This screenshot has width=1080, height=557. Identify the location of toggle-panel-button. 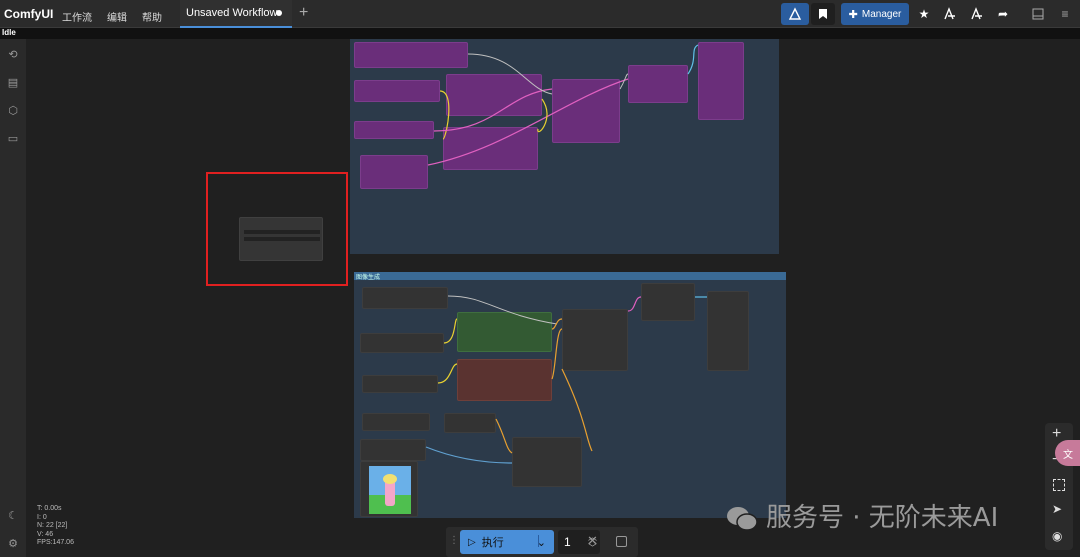
(1038, 14).